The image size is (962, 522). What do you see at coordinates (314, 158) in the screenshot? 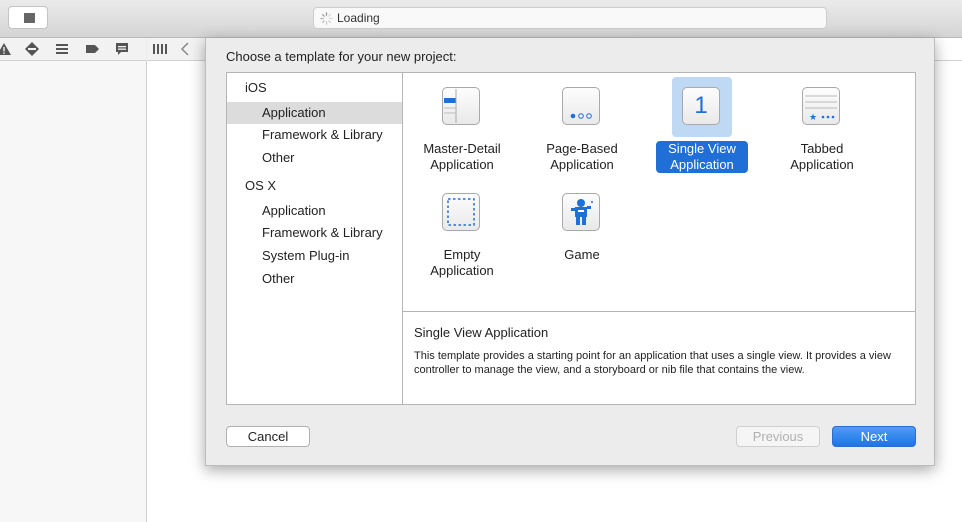
I see `category-ios-other: Other` at bounding box center [314, 158].